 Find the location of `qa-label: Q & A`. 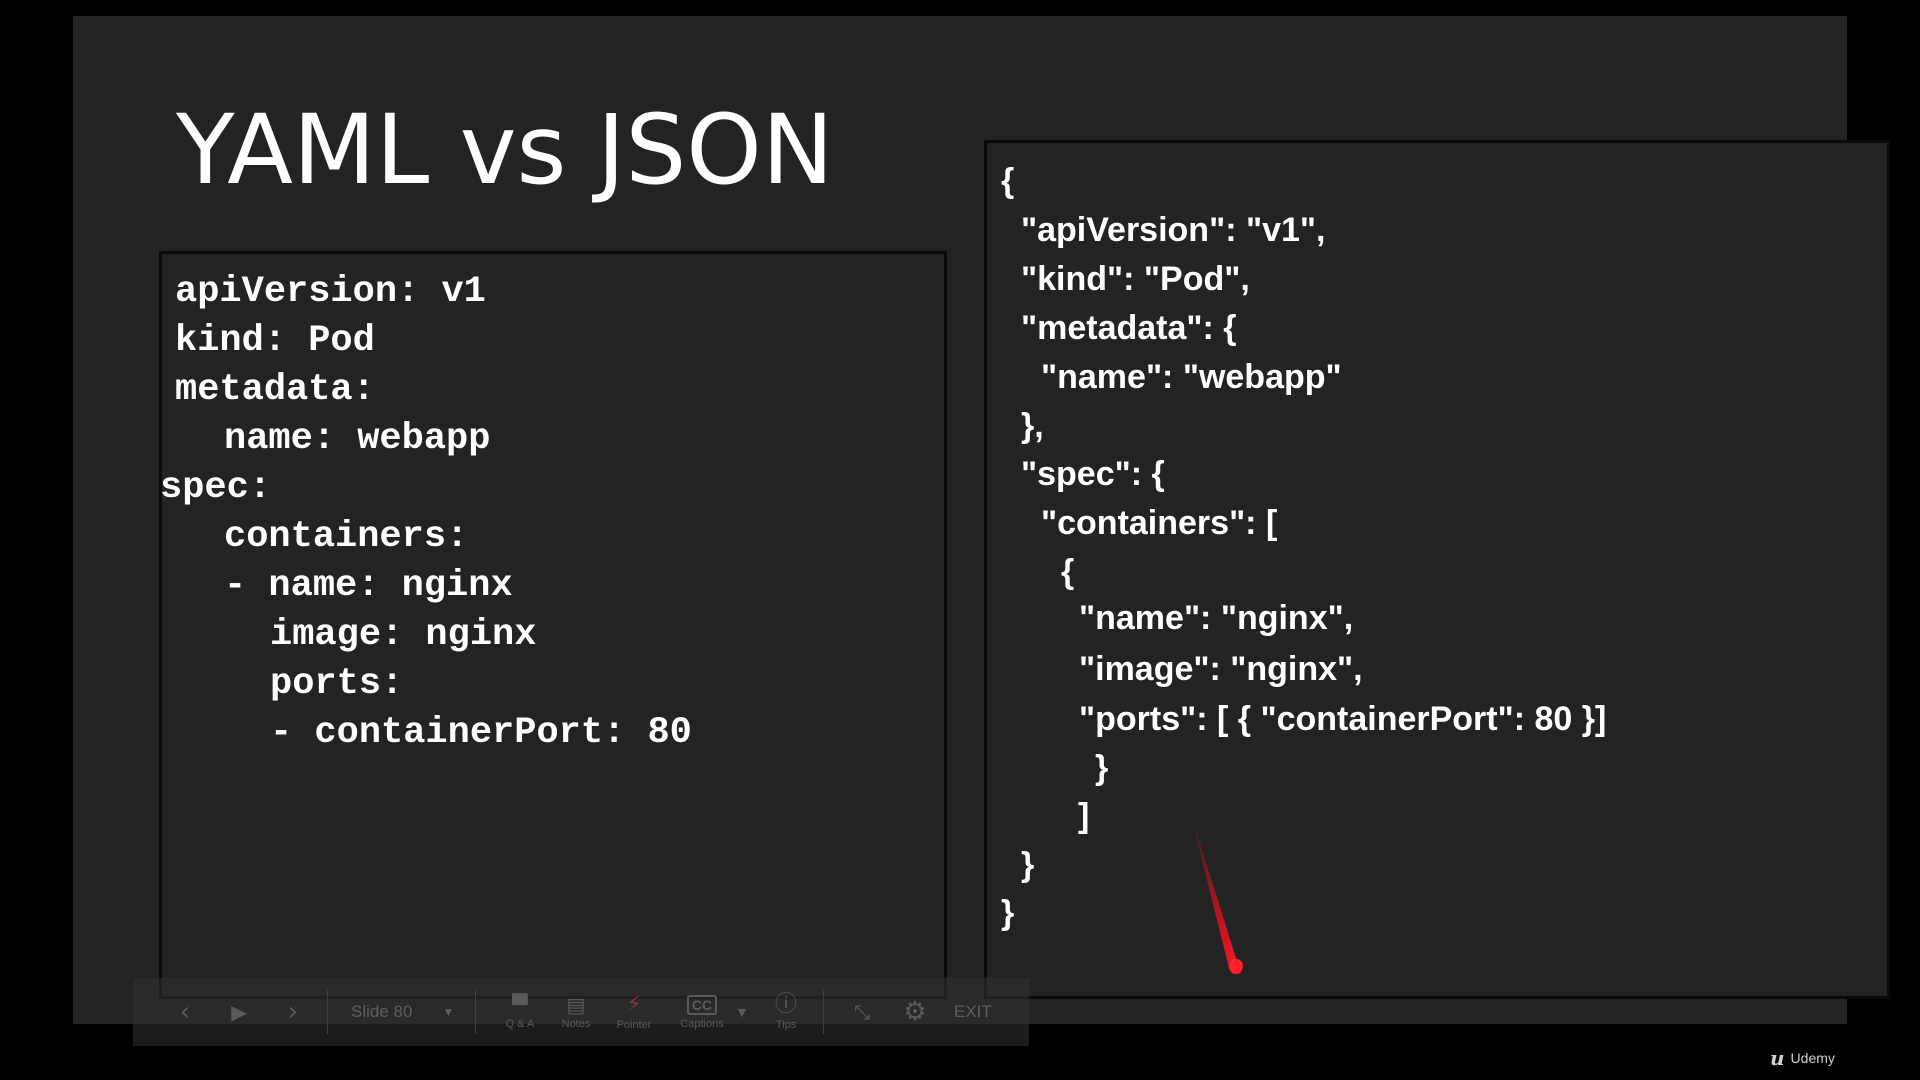

qa-label: Q & A is located at coordinates (520, 1023).